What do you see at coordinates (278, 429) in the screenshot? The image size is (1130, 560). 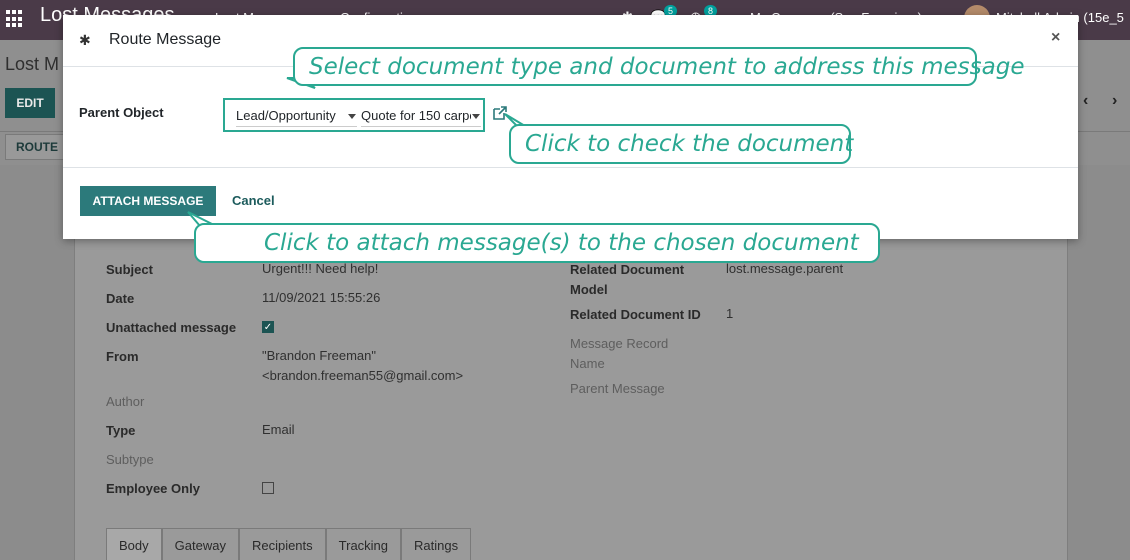 I see `type-value: Email` at bounding box center [278, 429].